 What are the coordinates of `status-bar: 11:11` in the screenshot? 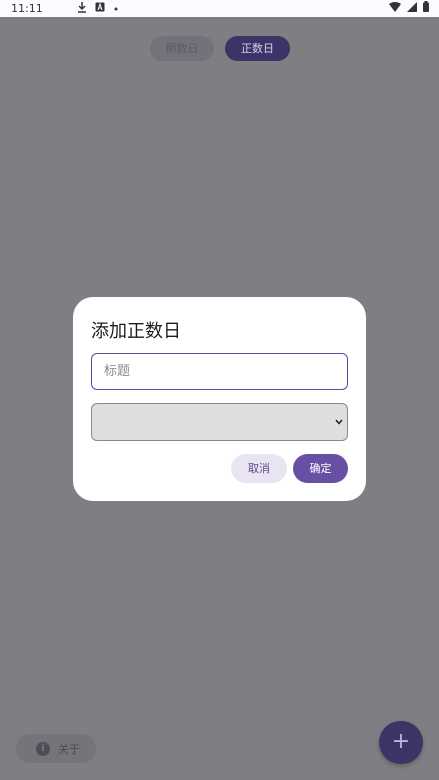 It's located at (219, 8).